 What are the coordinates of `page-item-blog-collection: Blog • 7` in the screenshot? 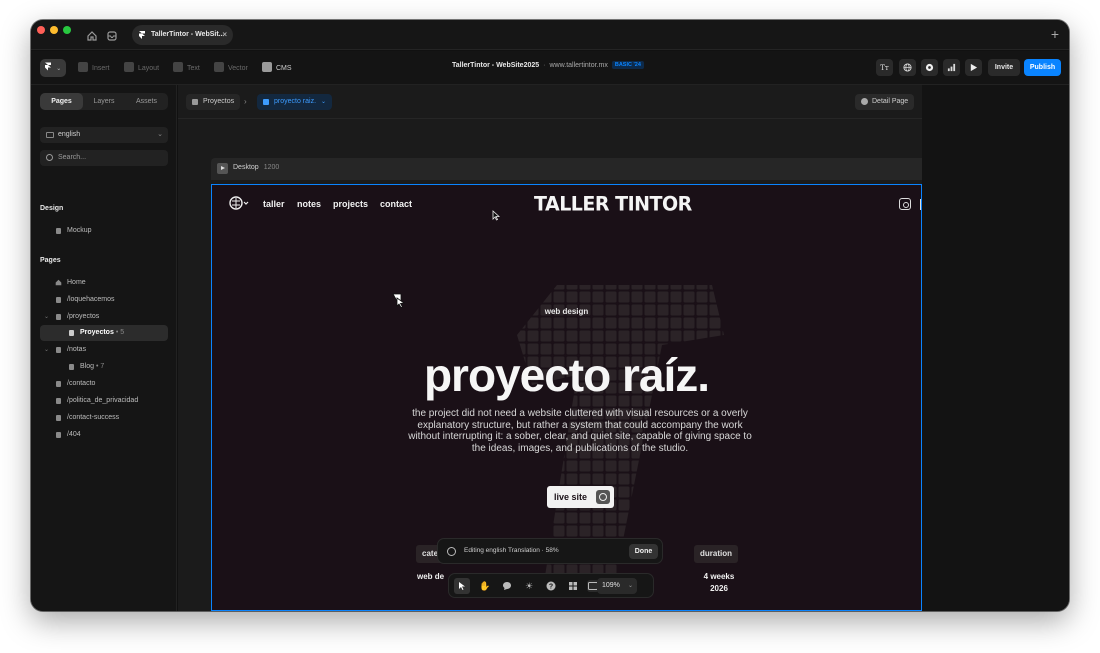 It's located at (104, 367).